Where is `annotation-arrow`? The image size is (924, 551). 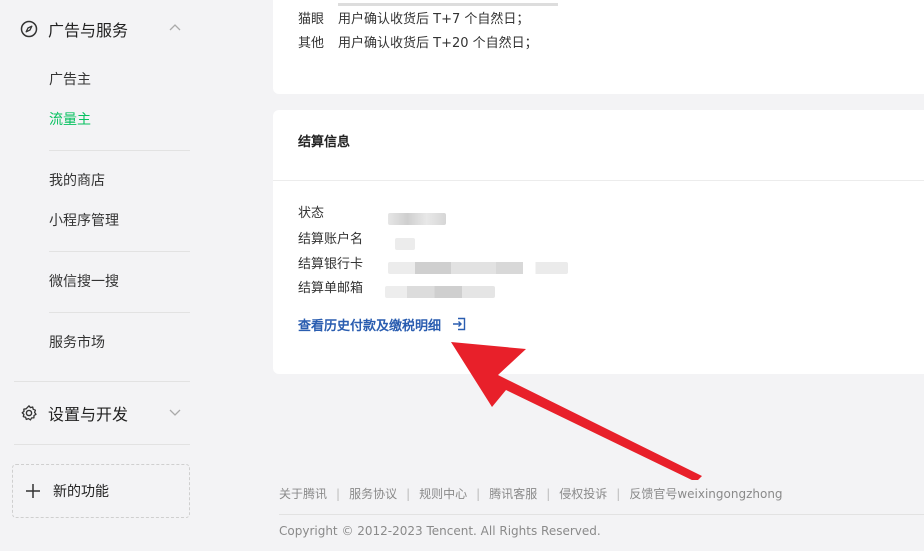
annotation-arrow is located at coordinates (576, 411).